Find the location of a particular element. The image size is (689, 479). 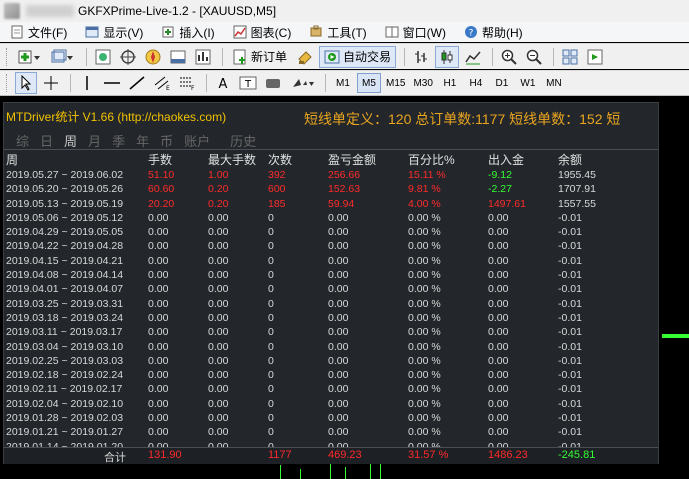

col-percent: 百分比% is located at coordinates (431, 160).